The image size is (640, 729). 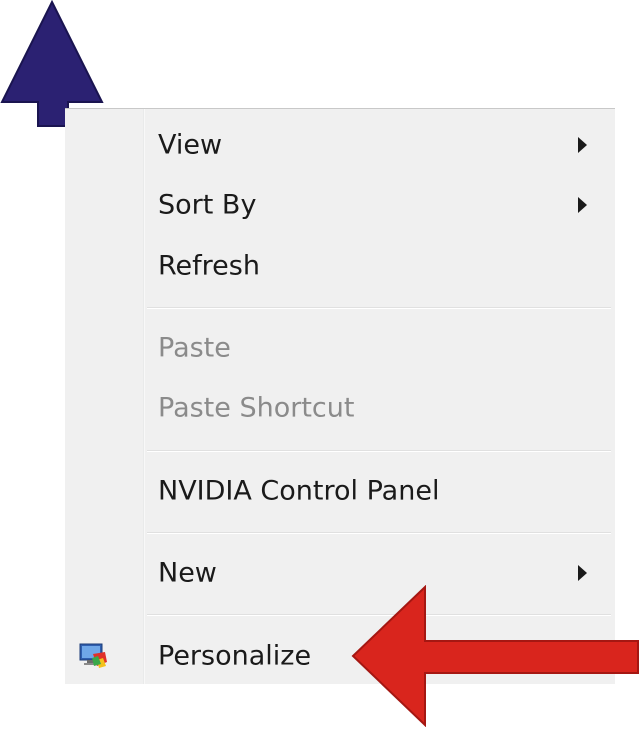 I want to click on menu-item-label: NVIDIA Control Panel, so click(x=299, y=491).